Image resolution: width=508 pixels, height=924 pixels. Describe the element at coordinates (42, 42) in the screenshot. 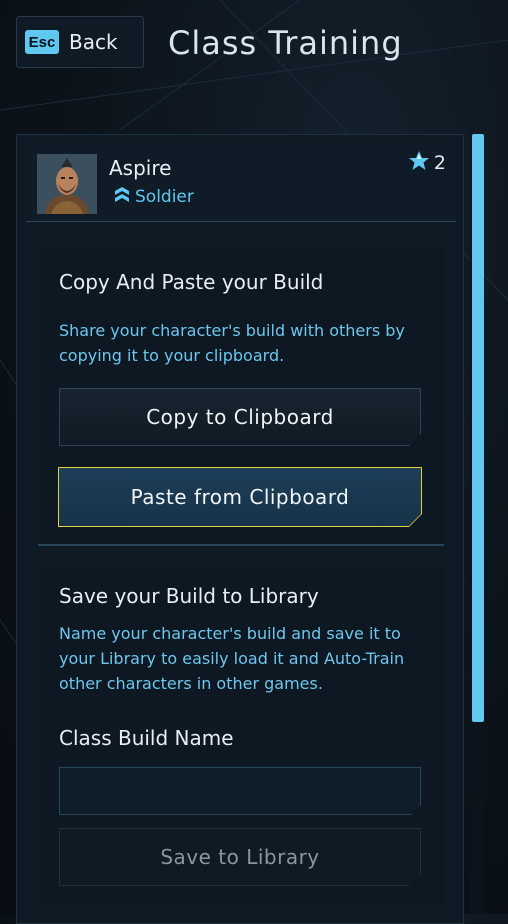

I see `esc-key-badge: Esc` at that location.